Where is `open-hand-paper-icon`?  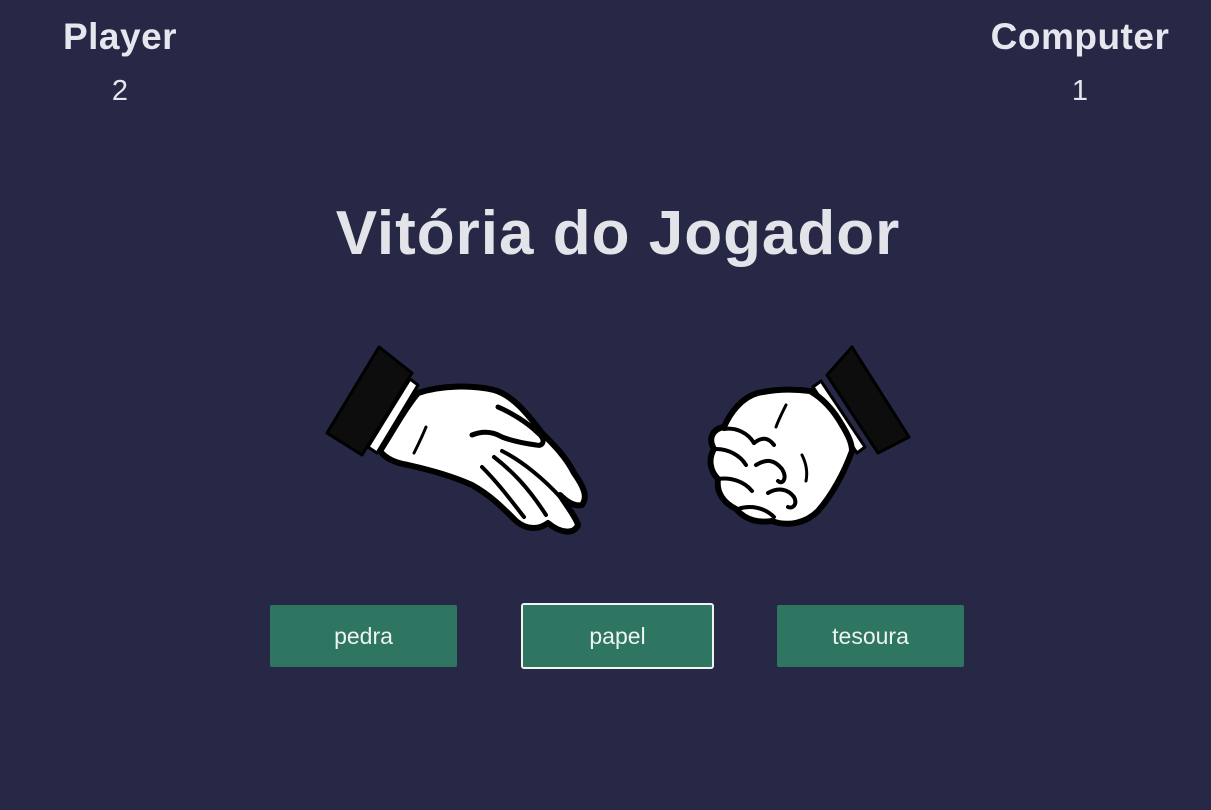 open-hand-paper-icon is located at coordinates (456, 440).